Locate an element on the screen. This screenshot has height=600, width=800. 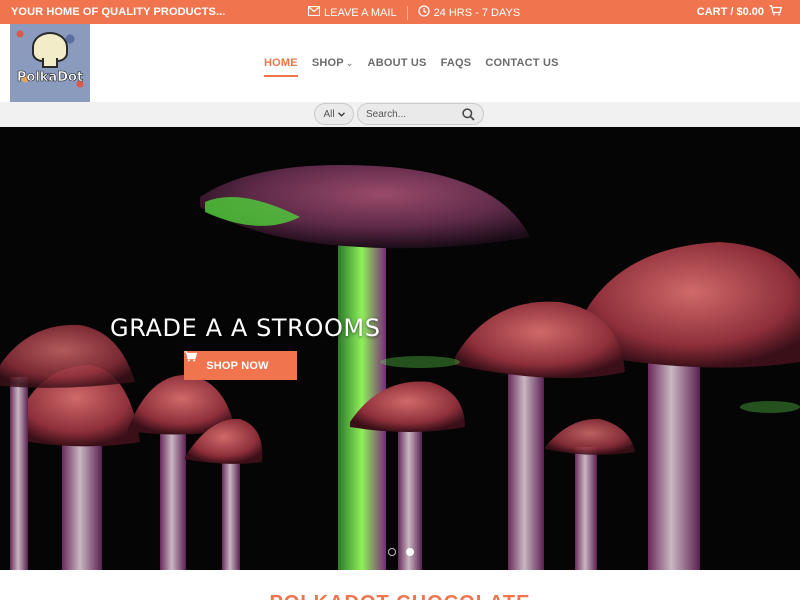
nav-home-label: HOME is located at coordinates (281, 63).